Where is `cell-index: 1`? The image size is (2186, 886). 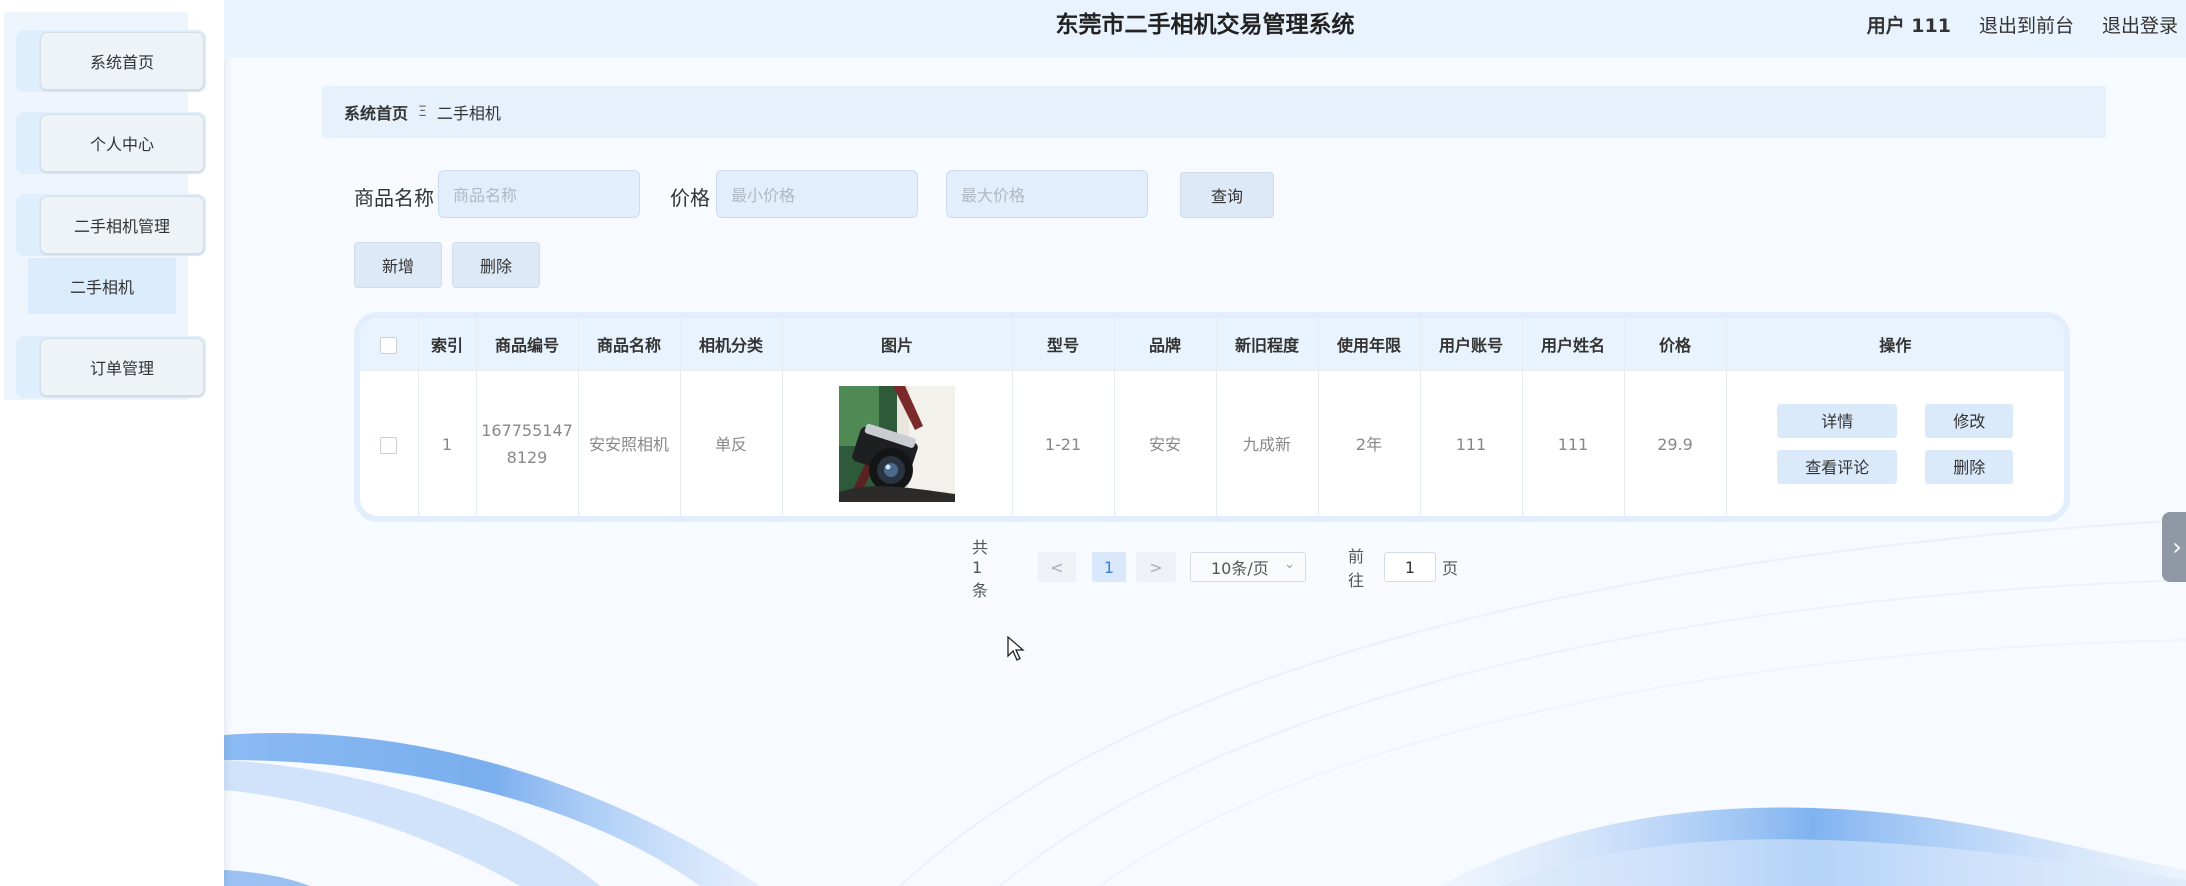 cell-index: 1 is located at coordinates (447, 443).